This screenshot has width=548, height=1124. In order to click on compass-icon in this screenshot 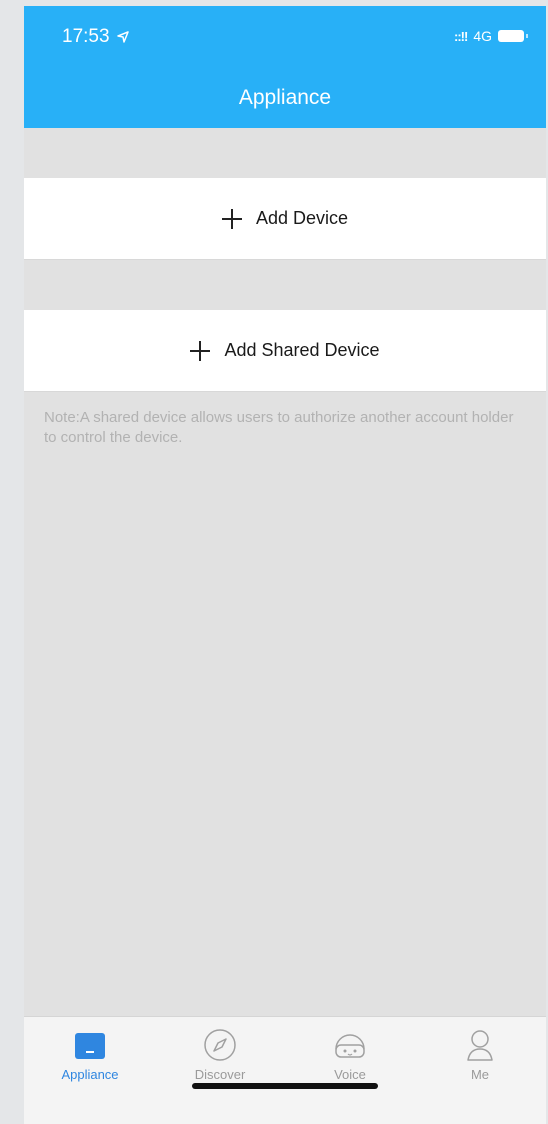, I will do `click(220, 1045)`.